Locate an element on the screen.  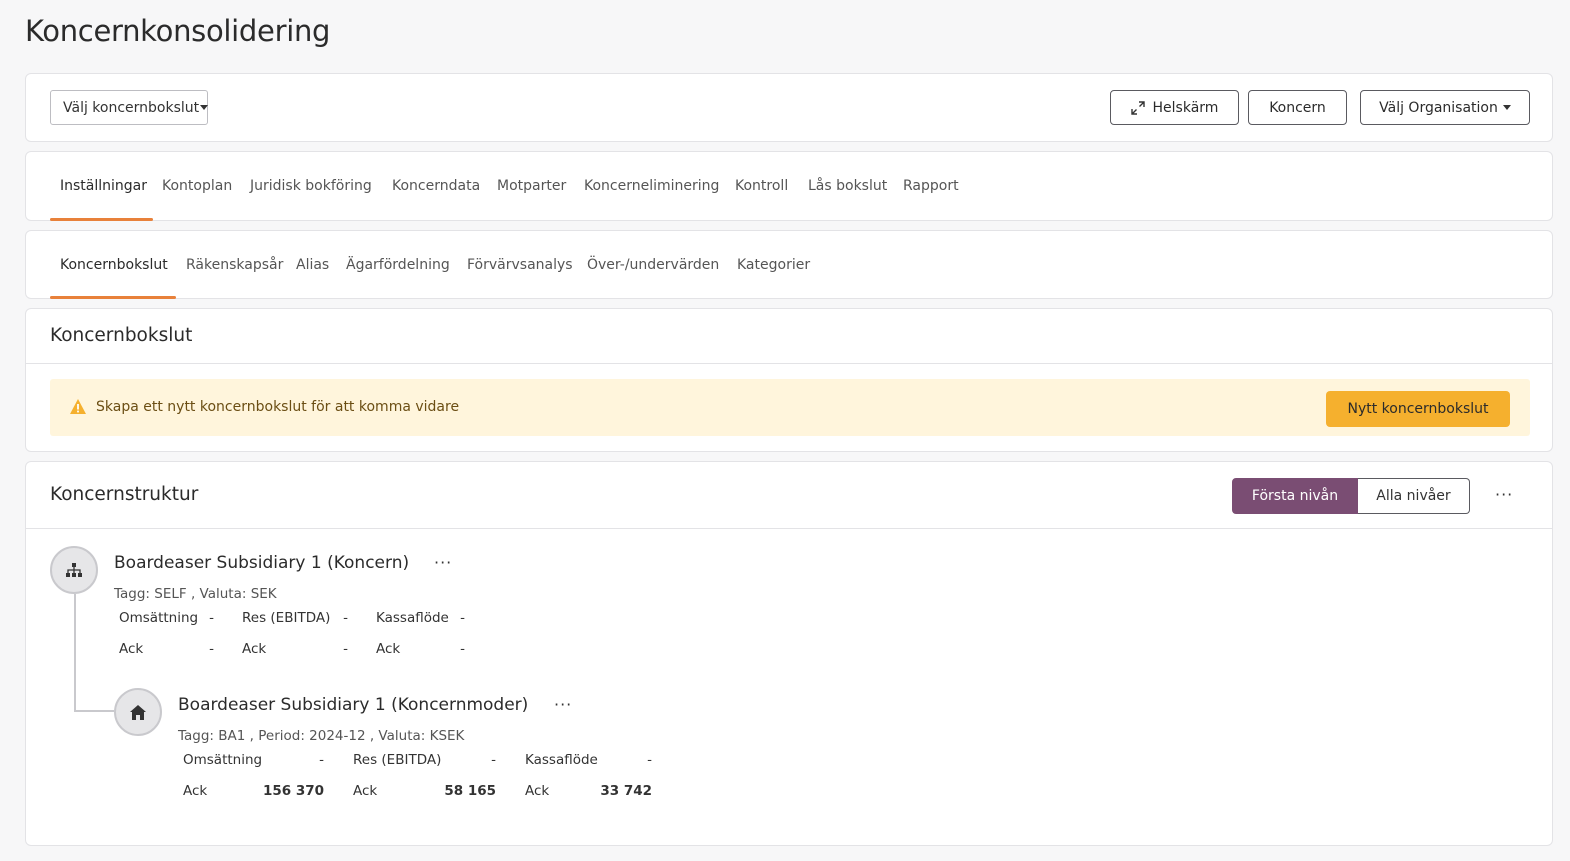
tab-motparter: Motparter is located at coordinates (531, 186).